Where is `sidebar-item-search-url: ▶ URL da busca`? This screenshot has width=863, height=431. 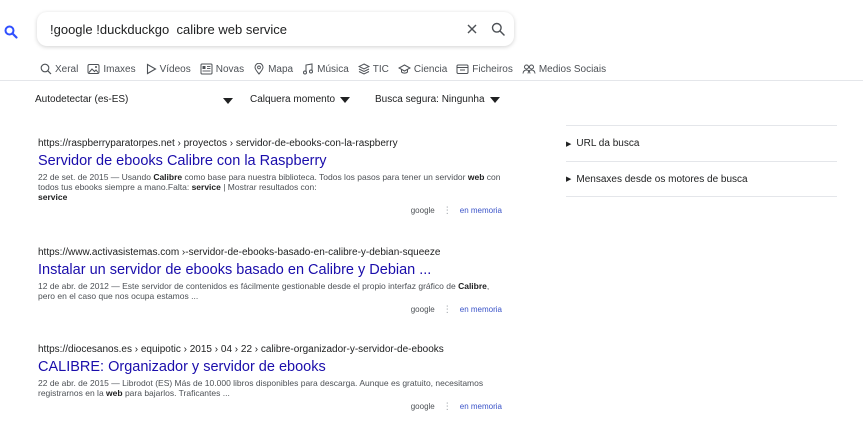 sidebar-item-search-url: ▶ URL da busca is located at coordinates (701, 143).